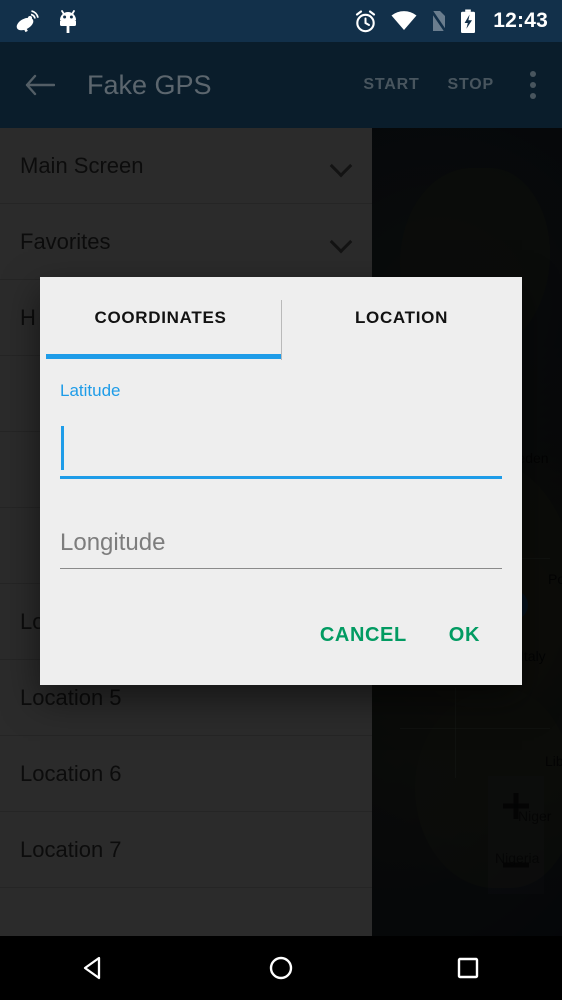 This screenshot has width=562, height=1000. What do you see at coordinates (281, 568) in the screenshot?
I see `longitude-underline` at bounding box center [281, 568].